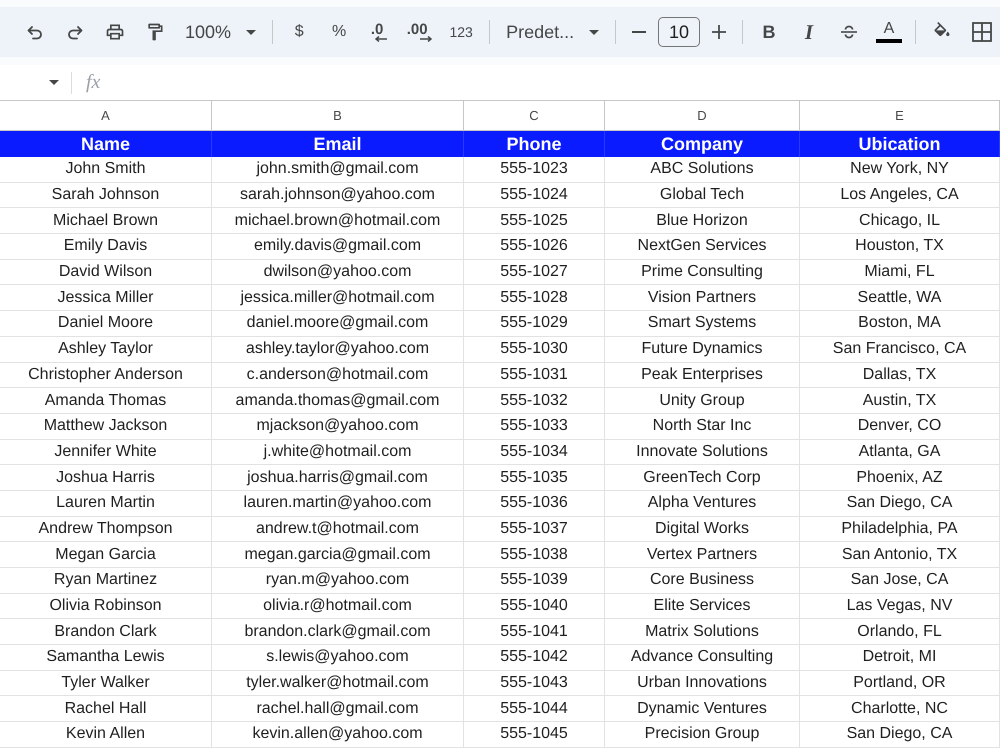 Image resolution: width=1000 pixels, height=750 pixels. Describe the element at coordinates (534, 298) in the screenshot. I see `table-cell: 555-1028` at that location.